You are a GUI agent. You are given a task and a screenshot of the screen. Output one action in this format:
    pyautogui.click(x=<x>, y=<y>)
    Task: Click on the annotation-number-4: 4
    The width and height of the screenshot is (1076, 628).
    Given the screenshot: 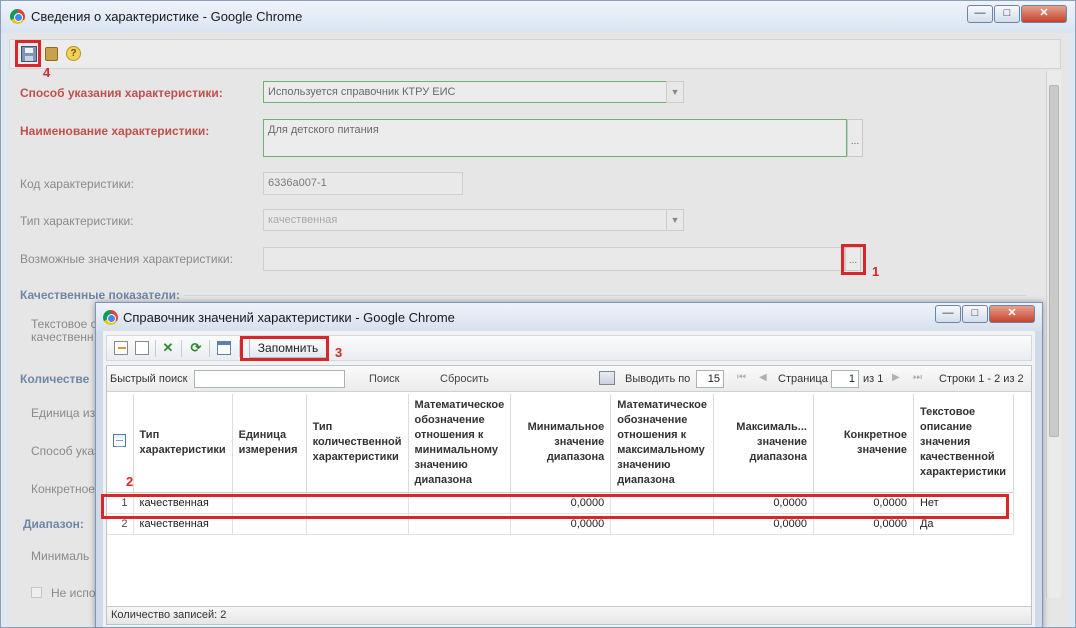 What is the action you would take?
    pyautogui.click(x=47, y=72)
    